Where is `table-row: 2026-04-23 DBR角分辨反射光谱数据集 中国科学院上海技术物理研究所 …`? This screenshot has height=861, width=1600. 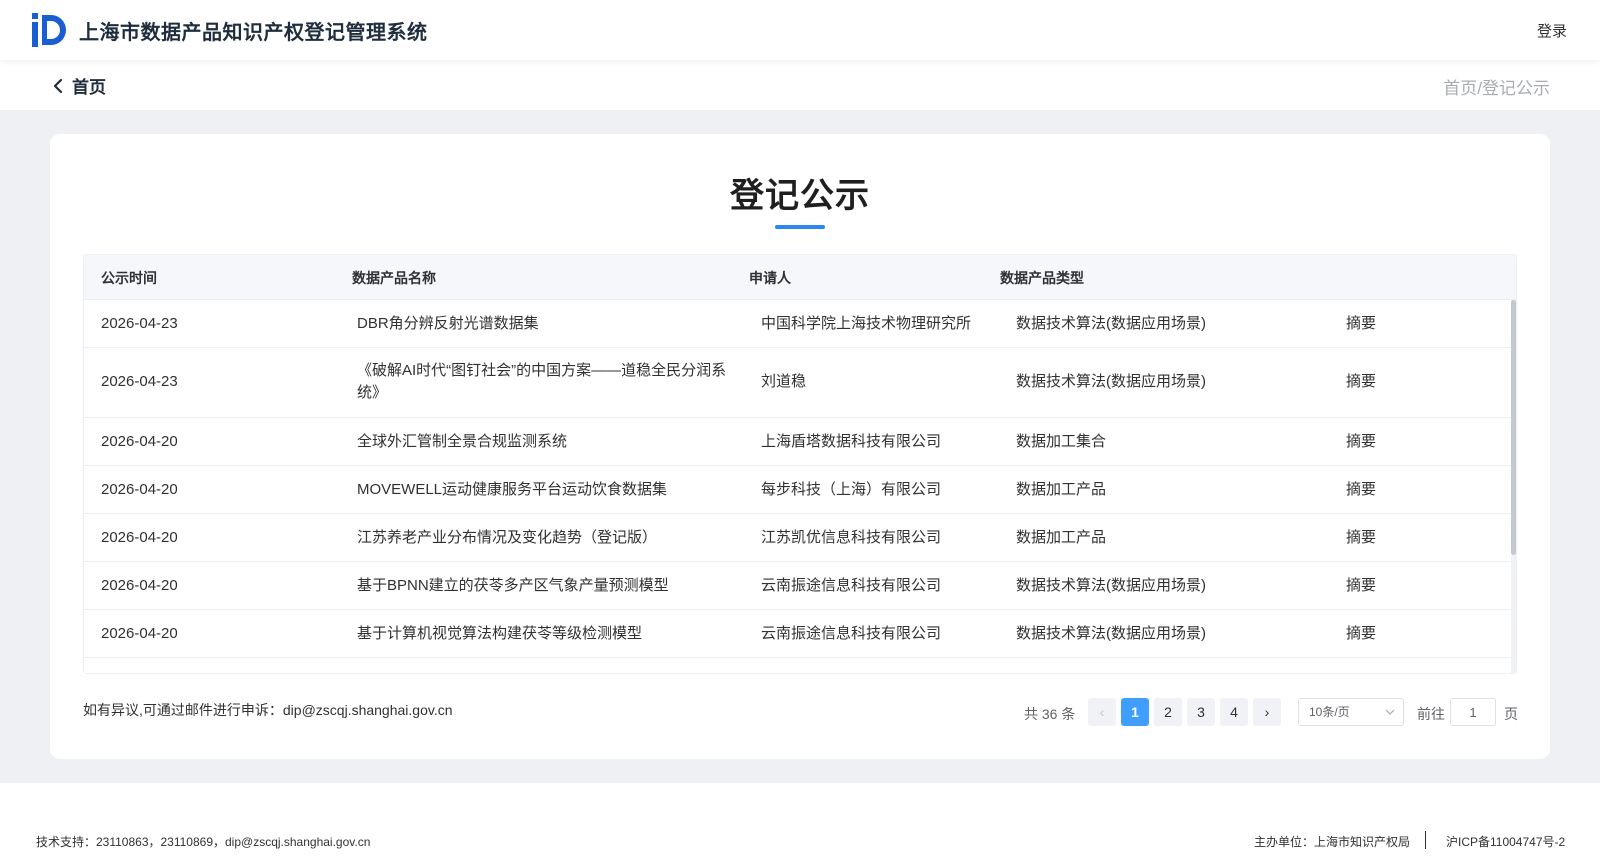
table-row: 2026-04-23 DBR角分辨反射光谱数据集 中国科学院上海技术物理研究所 … is located at coordinates (797, 324).